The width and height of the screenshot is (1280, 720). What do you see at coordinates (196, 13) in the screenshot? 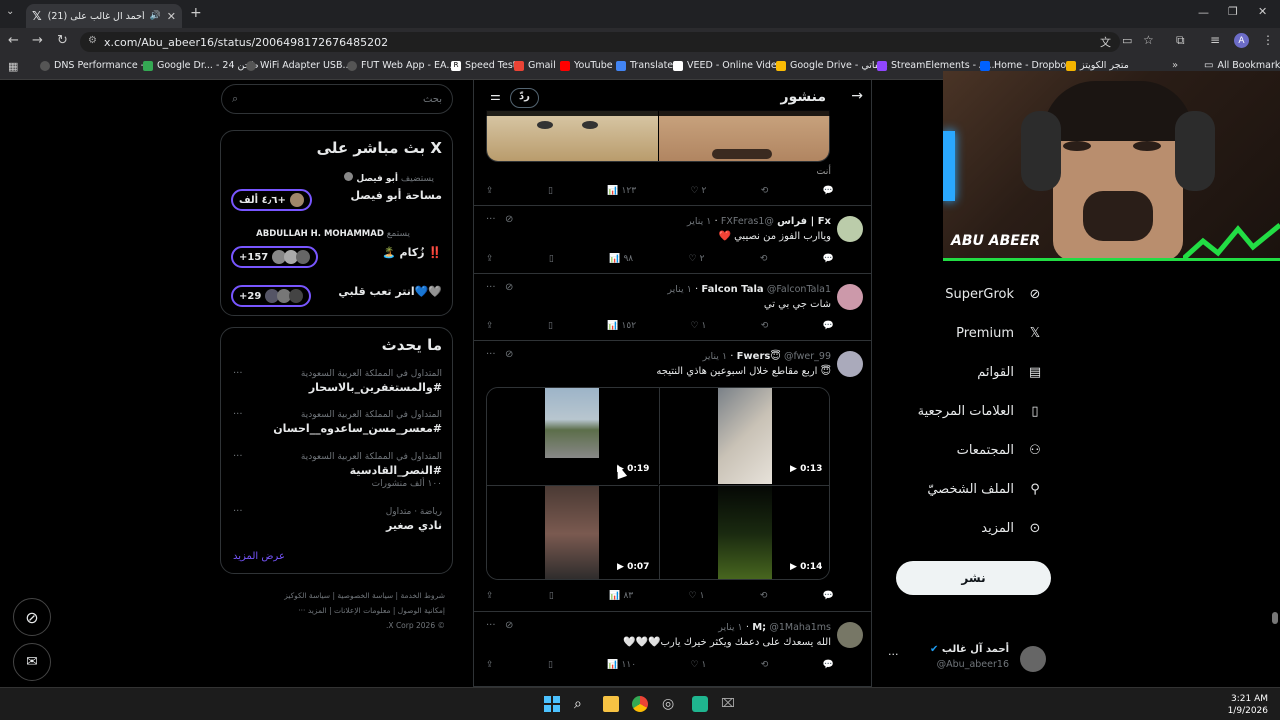
I see `new-tab-button: +` at bounding box center [196, 13].